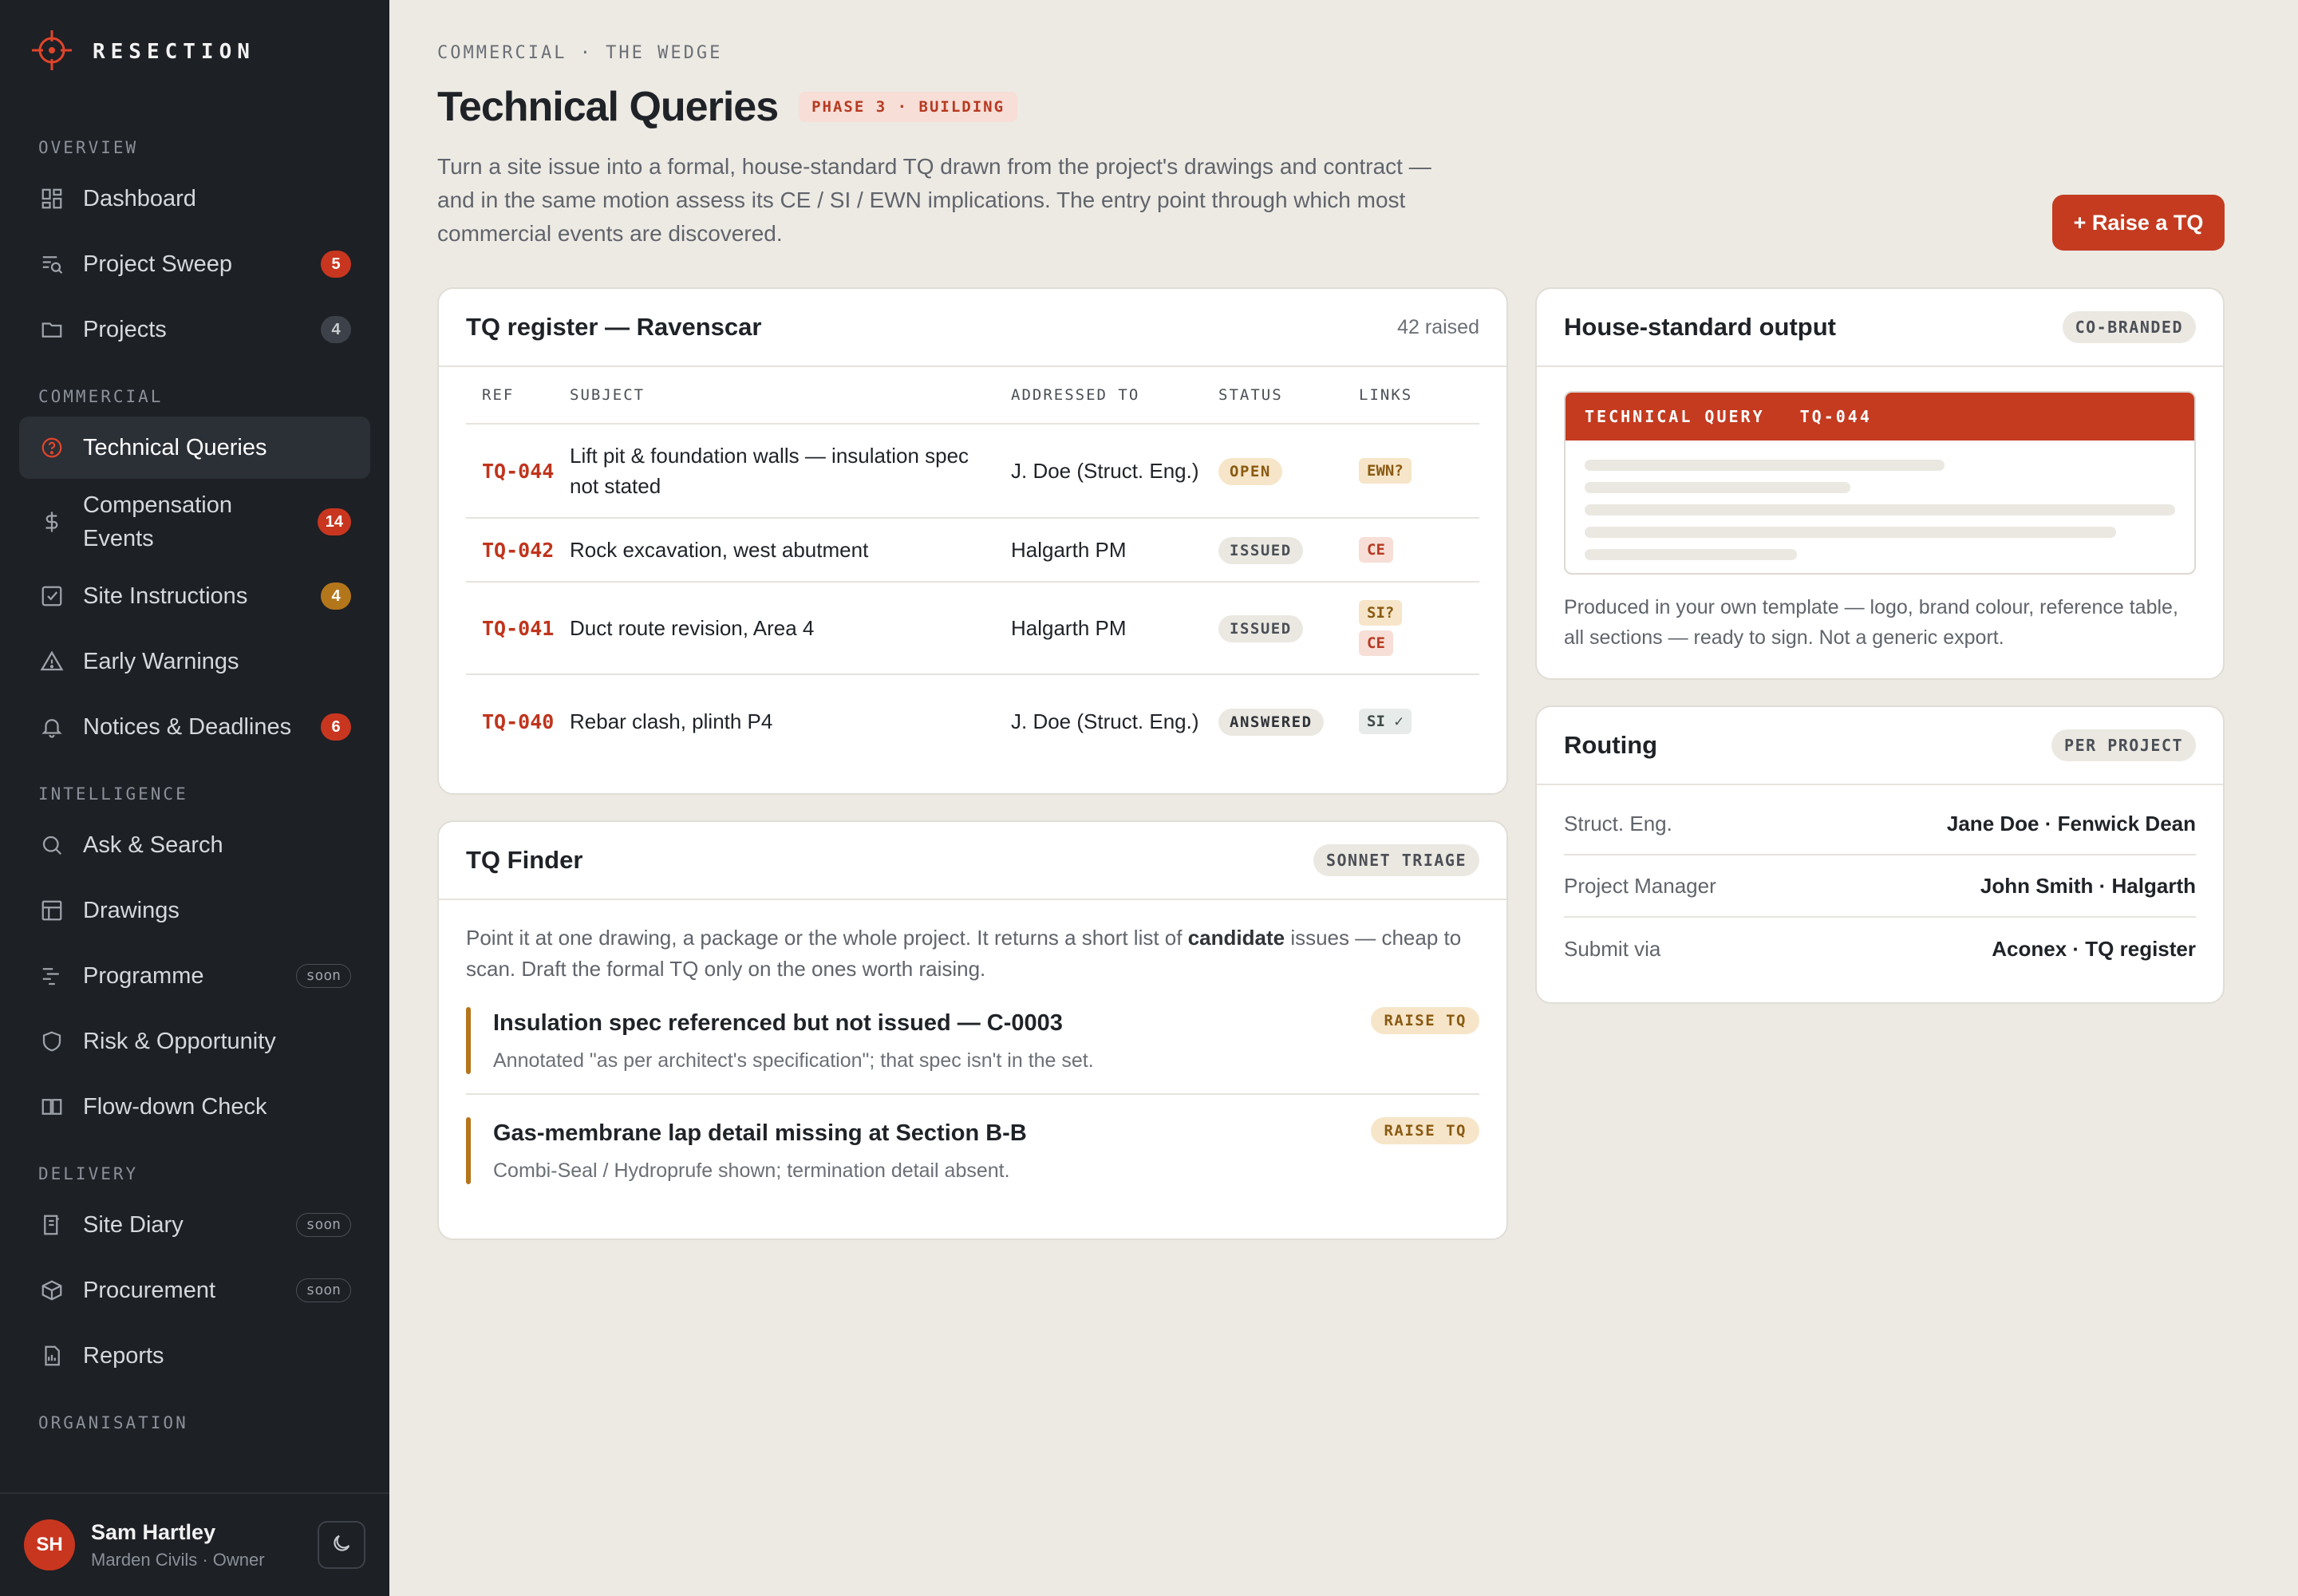 Image resolution: width=2298 pixels, height=1596 pixels. Describe the element at coordinates (195, 661) in the screenshot. I see `sidebar-item-early-warnings: Early Warnings` at that location.